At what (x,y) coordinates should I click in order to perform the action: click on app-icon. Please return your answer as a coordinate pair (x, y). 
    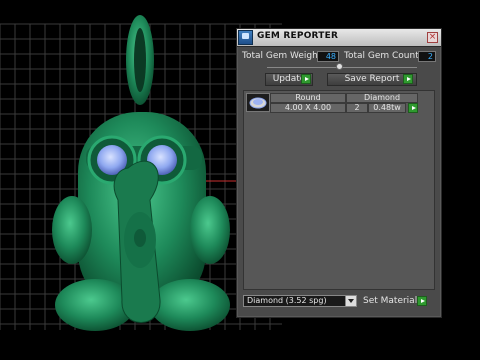
    Looking at the image, I should click on (245, 37).